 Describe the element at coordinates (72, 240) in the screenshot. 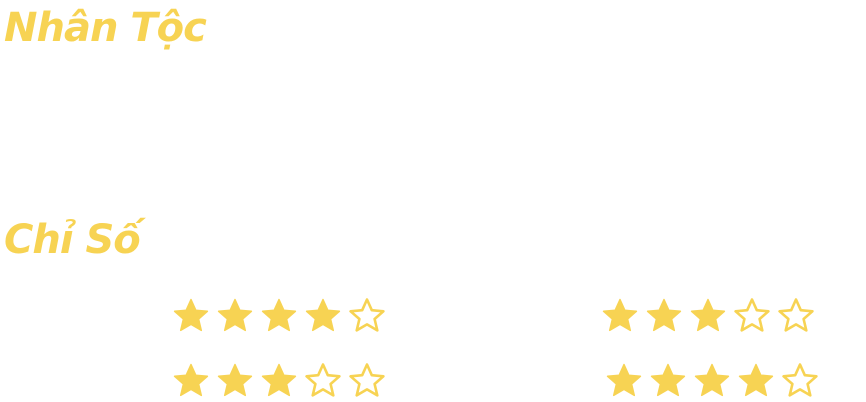

I see `stats-heading: Chỉ Số` at that location.